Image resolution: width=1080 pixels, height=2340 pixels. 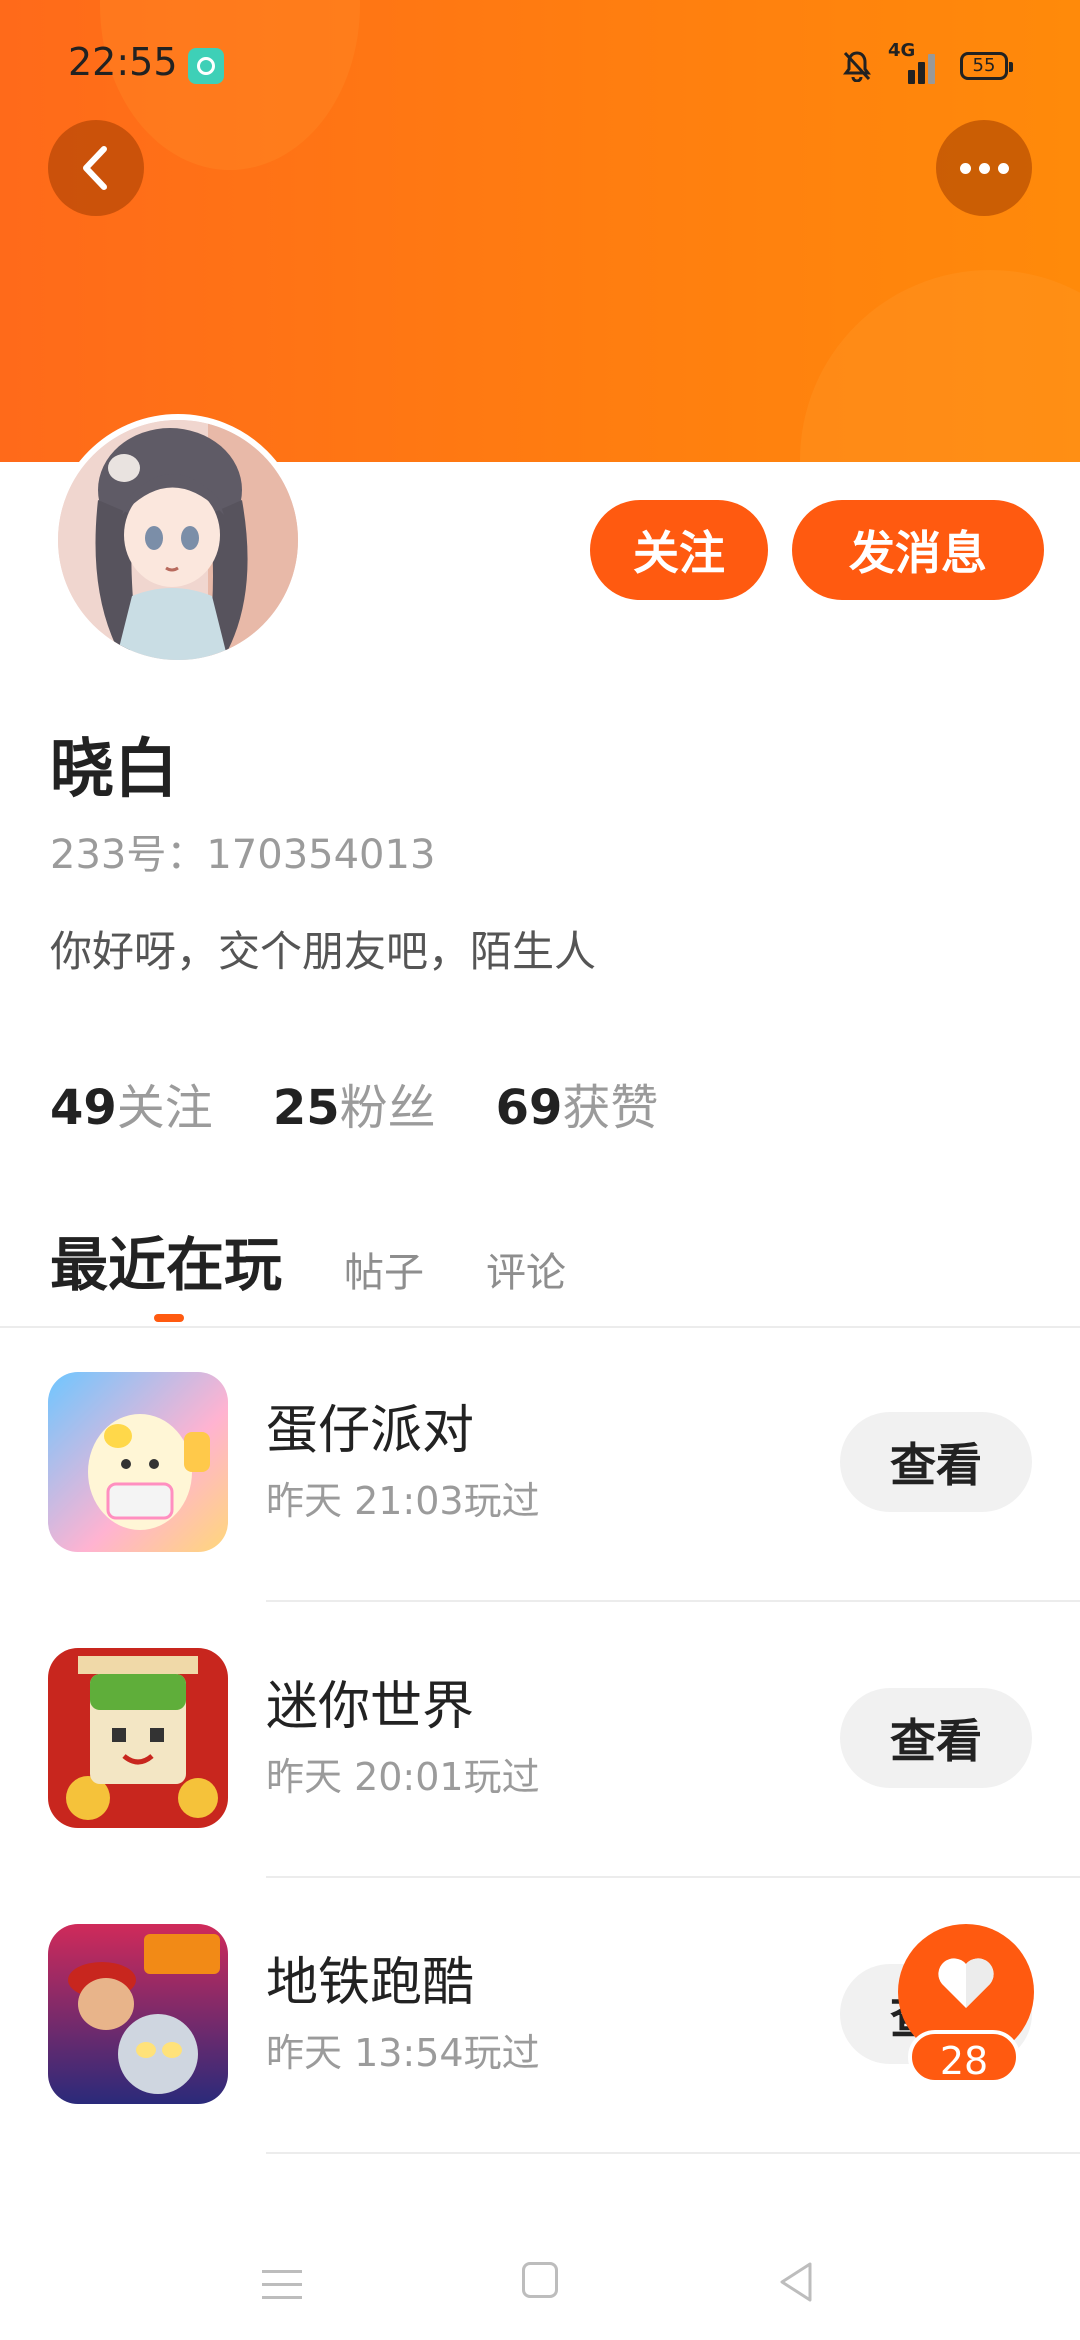 What do you see at coordinates (323, 951) in the screenshot?
I see `profile-bio: 你好呀，交个朋友吧，陌生人` at bounding box center [323, 951].